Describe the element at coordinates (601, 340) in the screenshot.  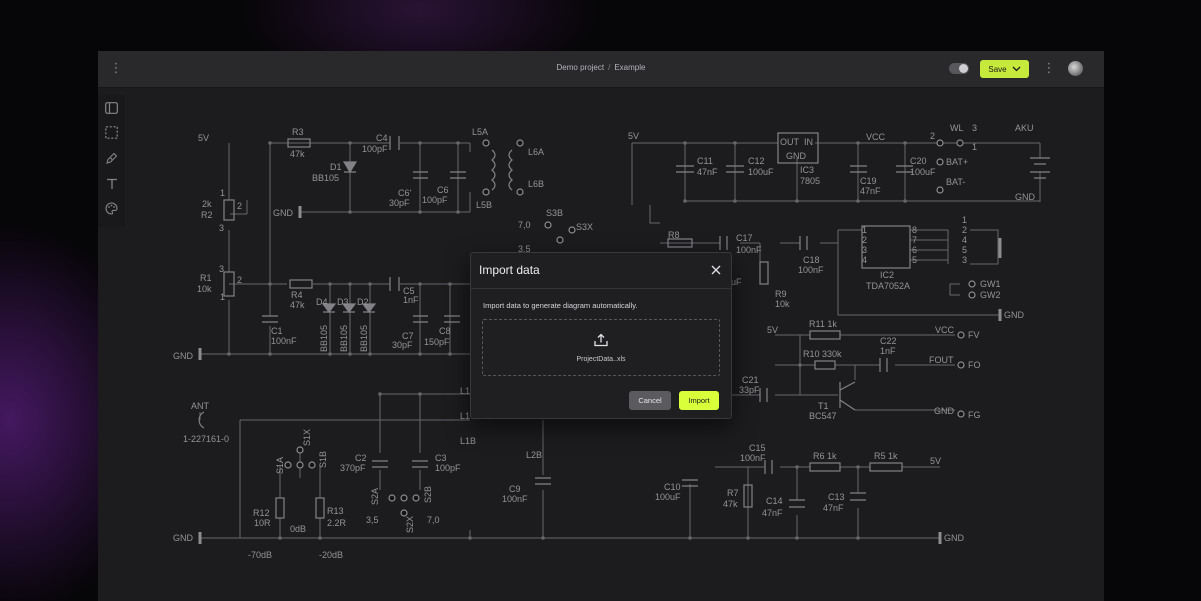
I see `upload-icon` at that location.